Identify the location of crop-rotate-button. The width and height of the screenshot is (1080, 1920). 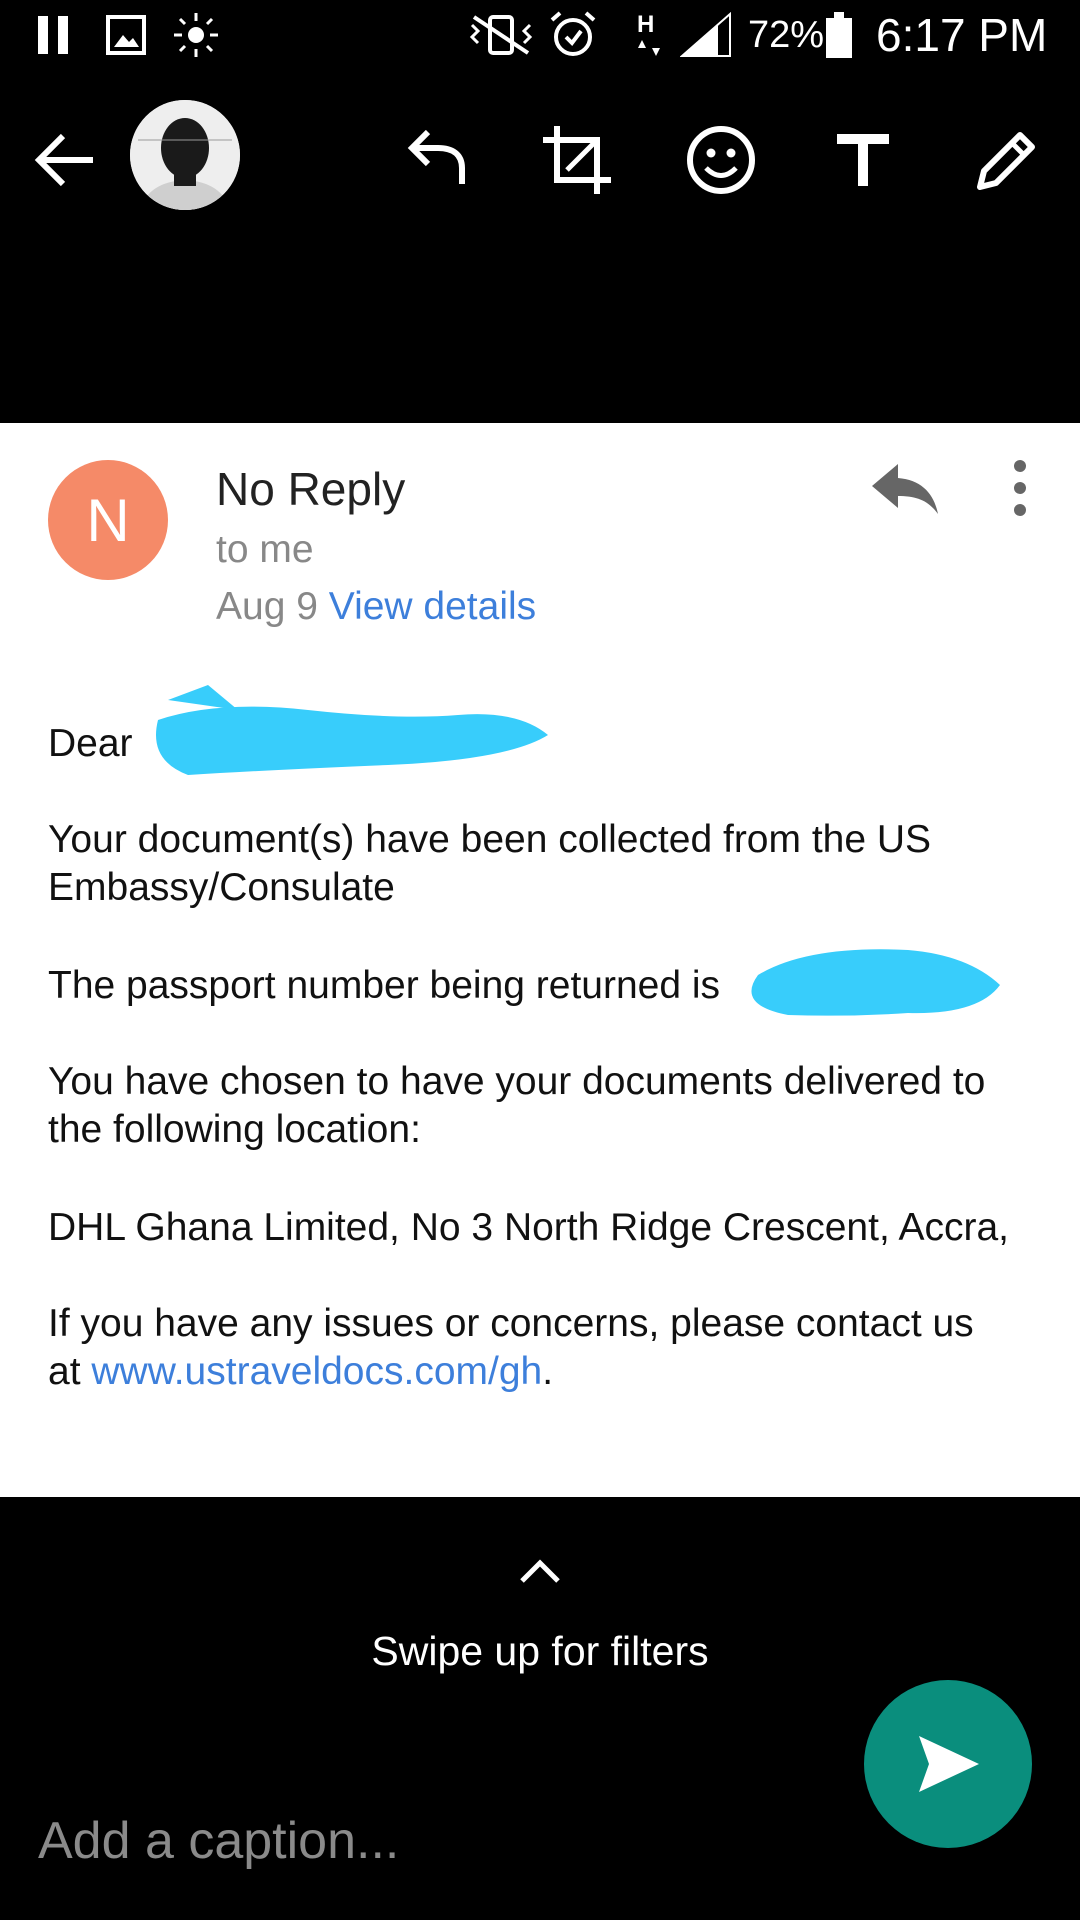
(577, 160).